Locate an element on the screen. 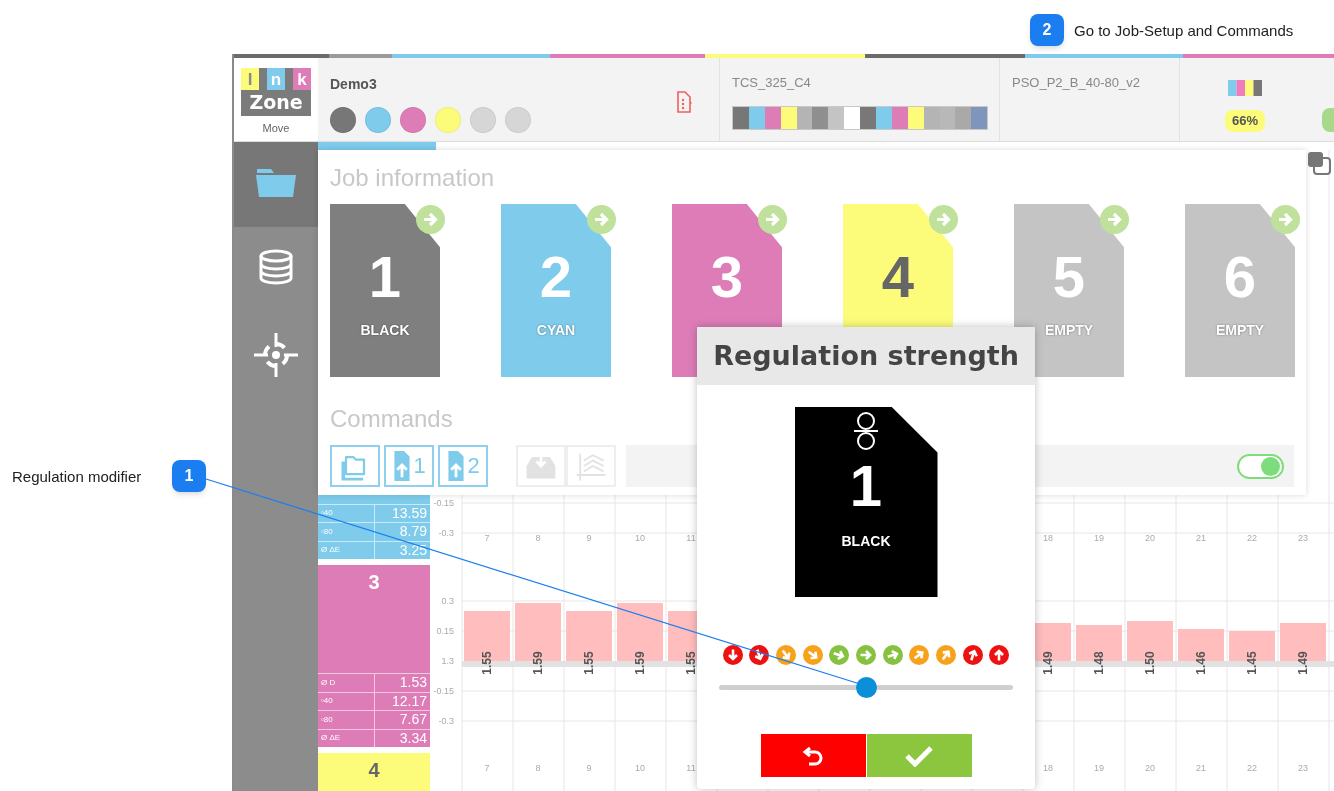 The width and height of the screenshot is (1334, 791). callout-text: Regulation modifier is located at coordinates (77, 477).